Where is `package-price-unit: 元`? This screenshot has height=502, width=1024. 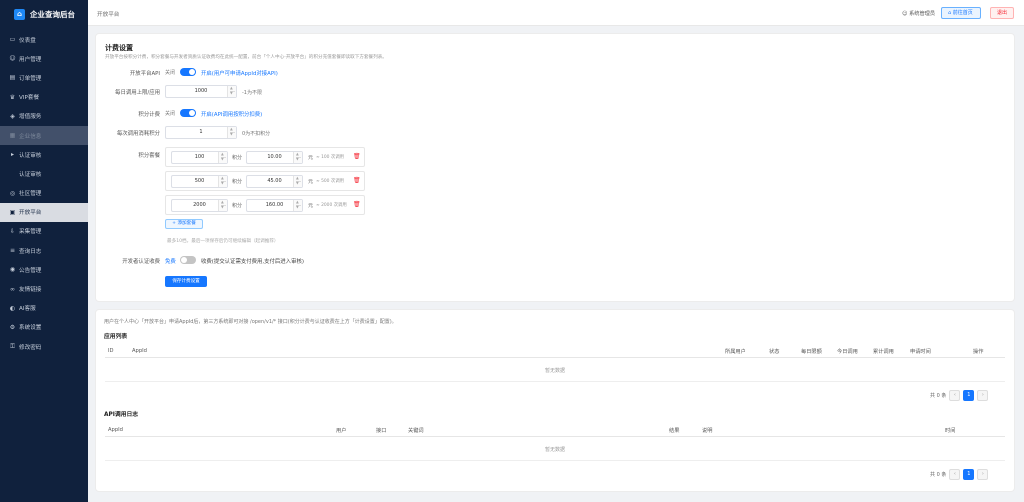 package-price-unit: 元 is located at coordinates (311, 182).